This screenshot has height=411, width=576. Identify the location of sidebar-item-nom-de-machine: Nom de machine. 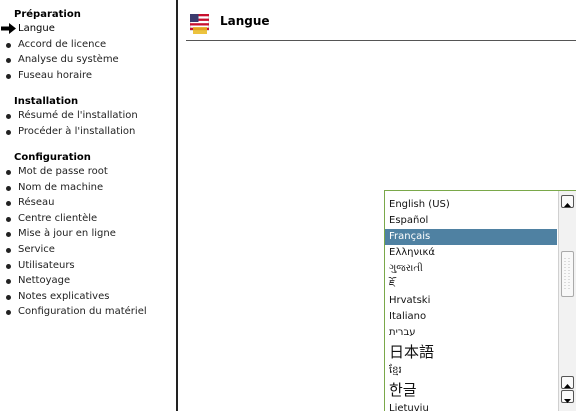
(88, 188).